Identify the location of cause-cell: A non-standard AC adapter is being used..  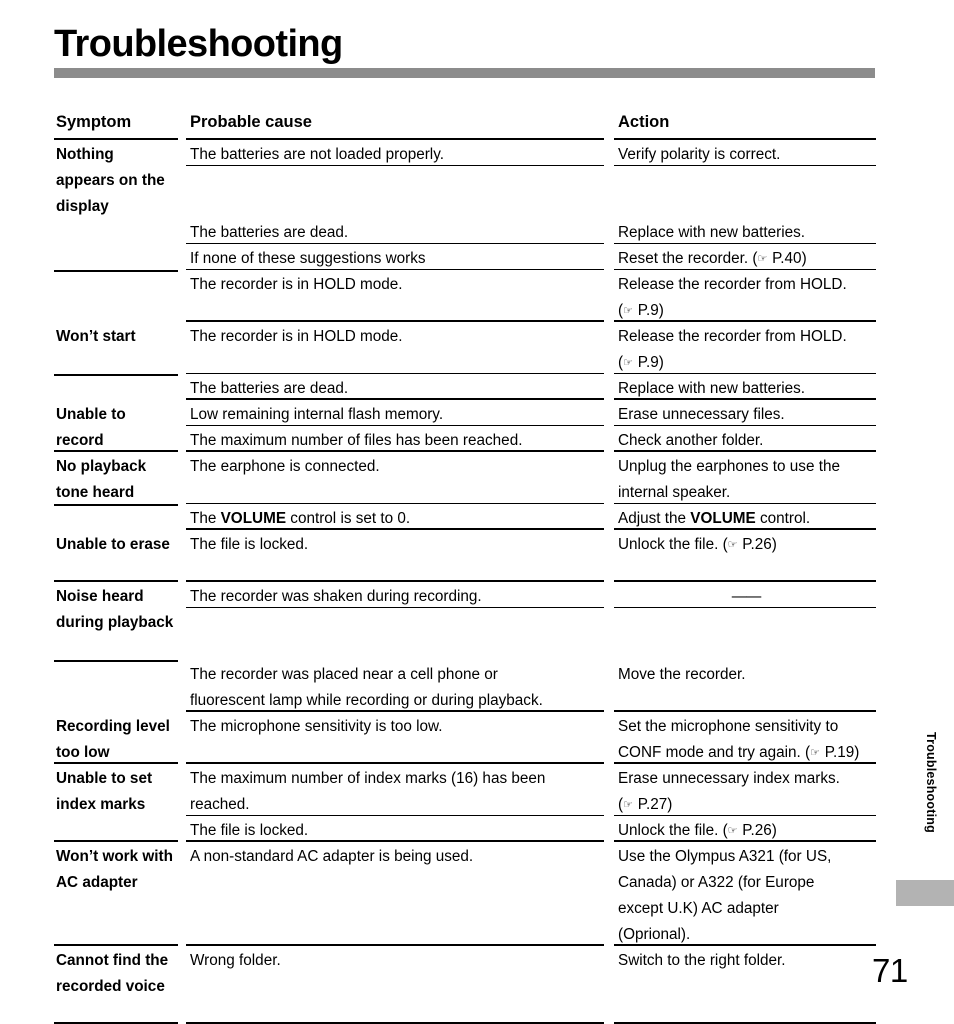
(395, 894).